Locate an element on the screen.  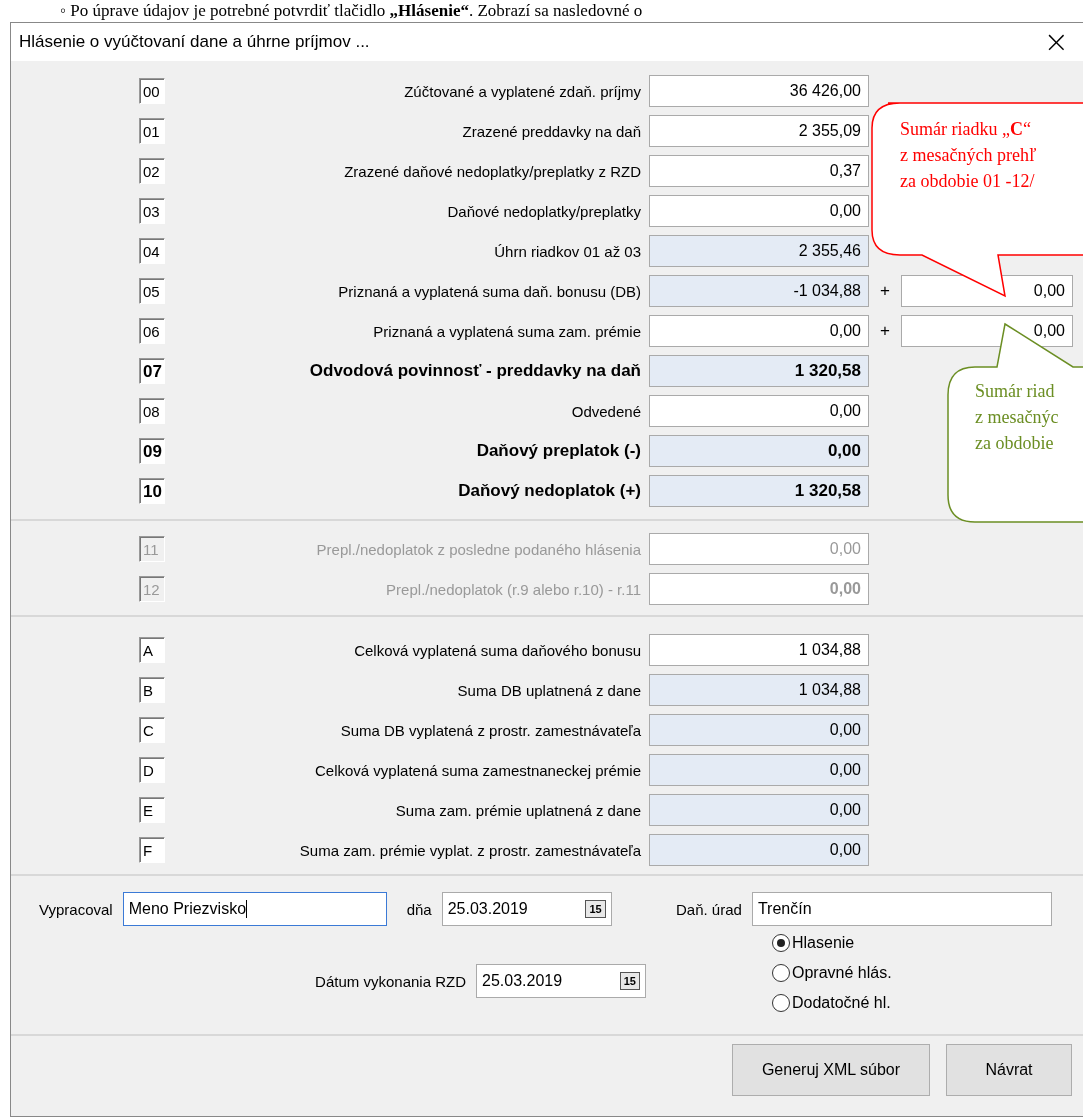
tax-office-field: Trenčín is located at coordinates (901, 909).